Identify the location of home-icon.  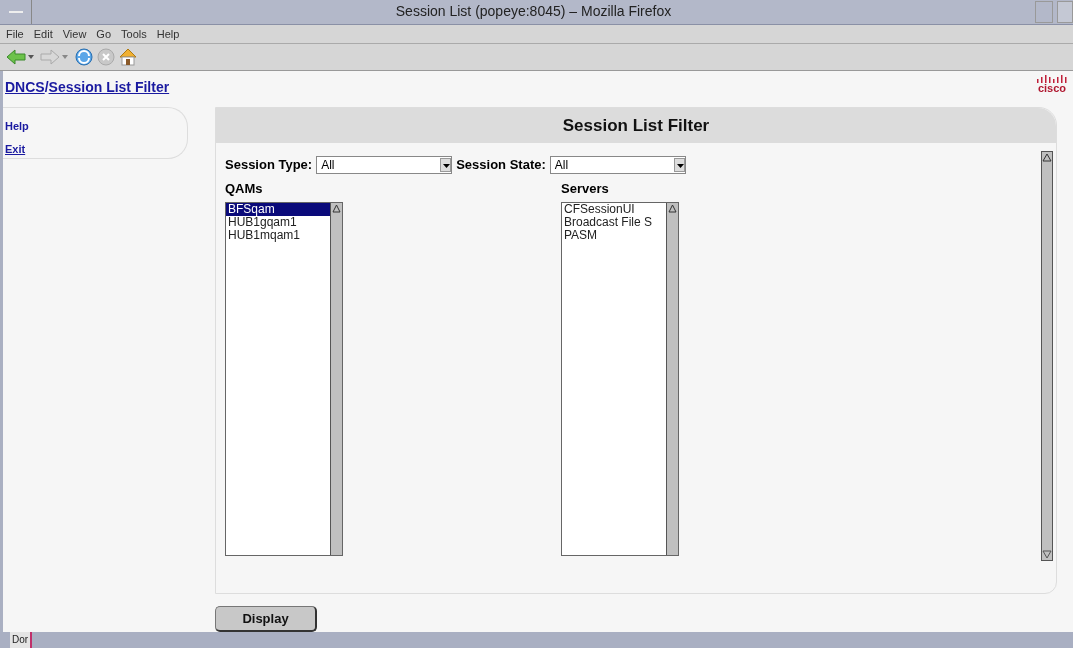
(128, 57).